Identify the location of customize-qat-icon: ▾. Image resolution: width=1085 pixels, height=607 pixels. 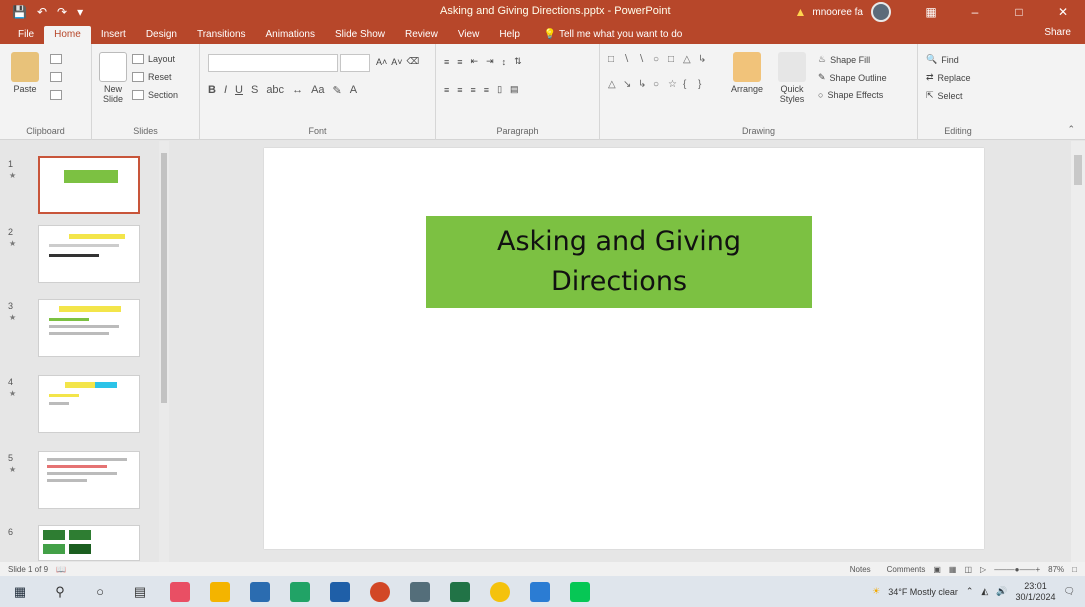
(80, 12).